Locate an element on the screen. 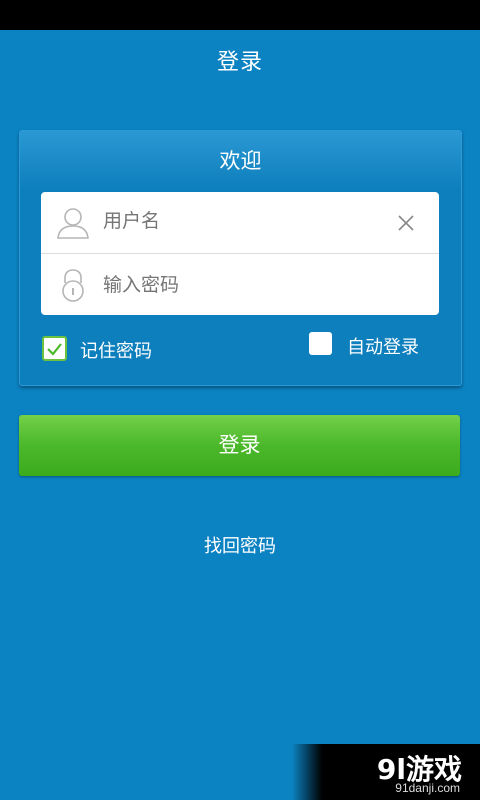 The width and height of the screenshot is (480, 800). username-field is located at coordinates (240, 223).